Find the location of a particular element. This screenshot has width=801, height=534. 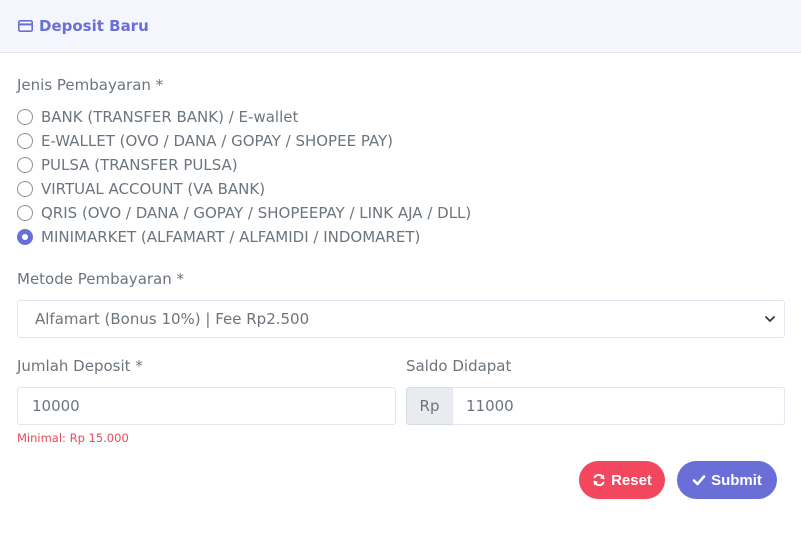

minimum-hint: Minimal: Rp 15.000 is located at coordinates (73, 438).